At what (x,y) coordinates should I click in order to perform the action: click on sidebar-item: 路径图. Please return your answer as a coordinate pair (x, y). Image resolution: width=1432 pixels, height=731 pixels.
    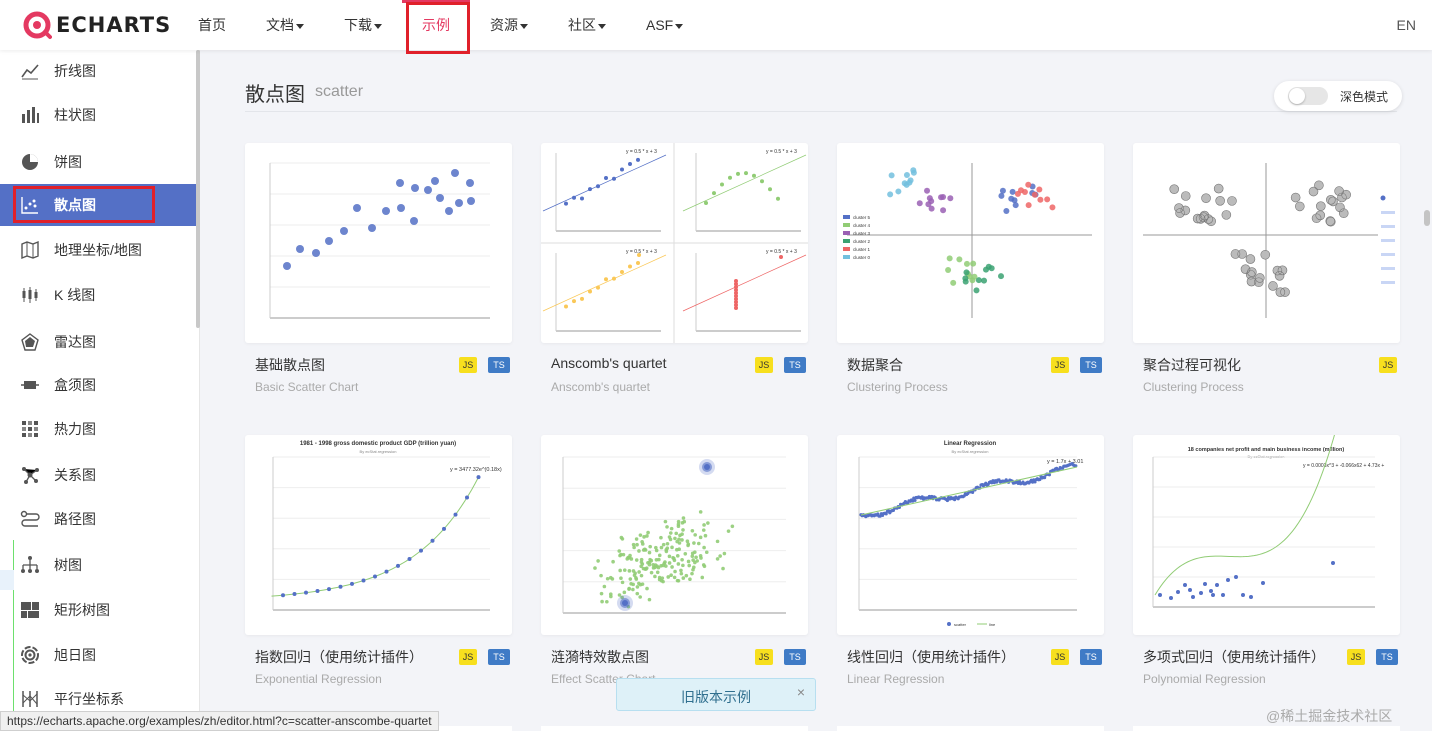
    Looking at the image, I should click on (98, 519).